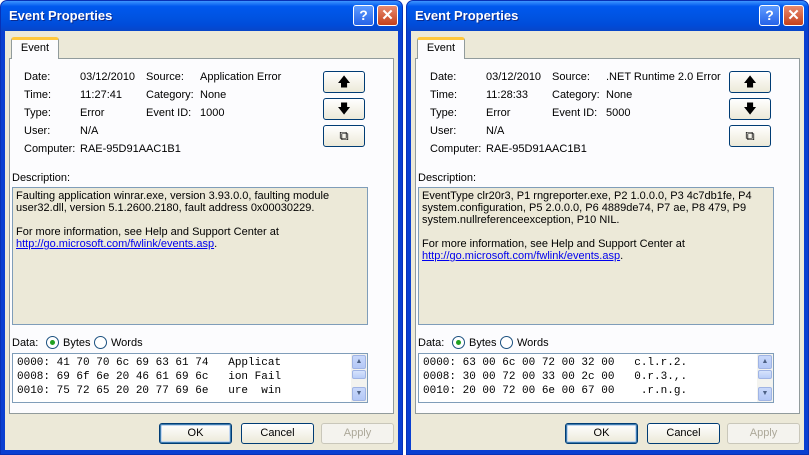 Image resolution: width=809 pixels, height=455 pixels. What do you see at coordinates (101, 95) in the screenshot?
I see `time-value: 11:27:41` at bounding box center [101, 95].